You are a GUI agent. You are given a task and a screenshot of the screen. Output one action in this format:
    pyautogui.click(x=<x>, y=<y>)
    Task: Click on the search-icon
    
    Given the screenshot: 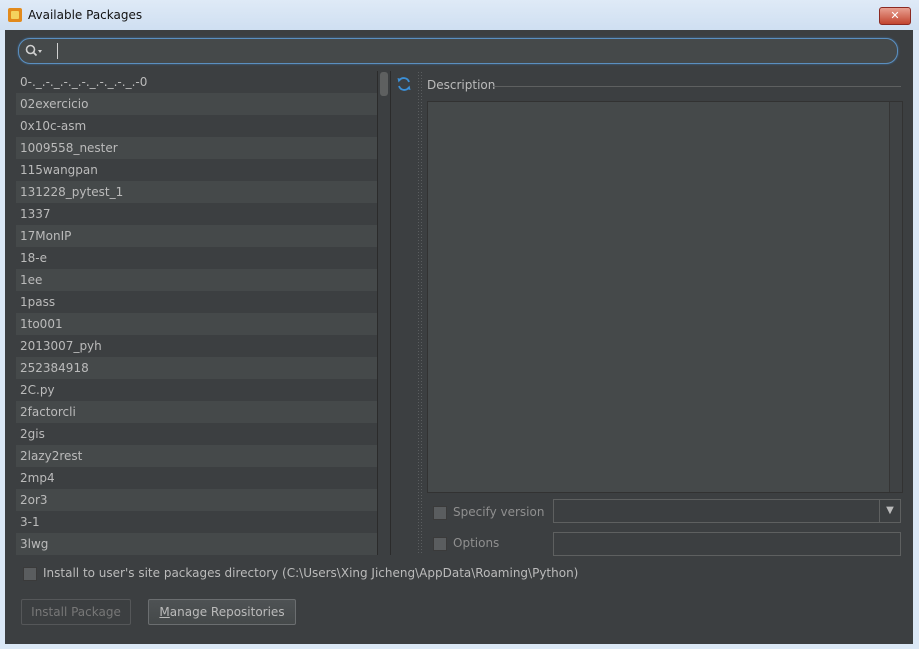 What is the action you would take?
    pyautogui.click(x=34, y=51)
    